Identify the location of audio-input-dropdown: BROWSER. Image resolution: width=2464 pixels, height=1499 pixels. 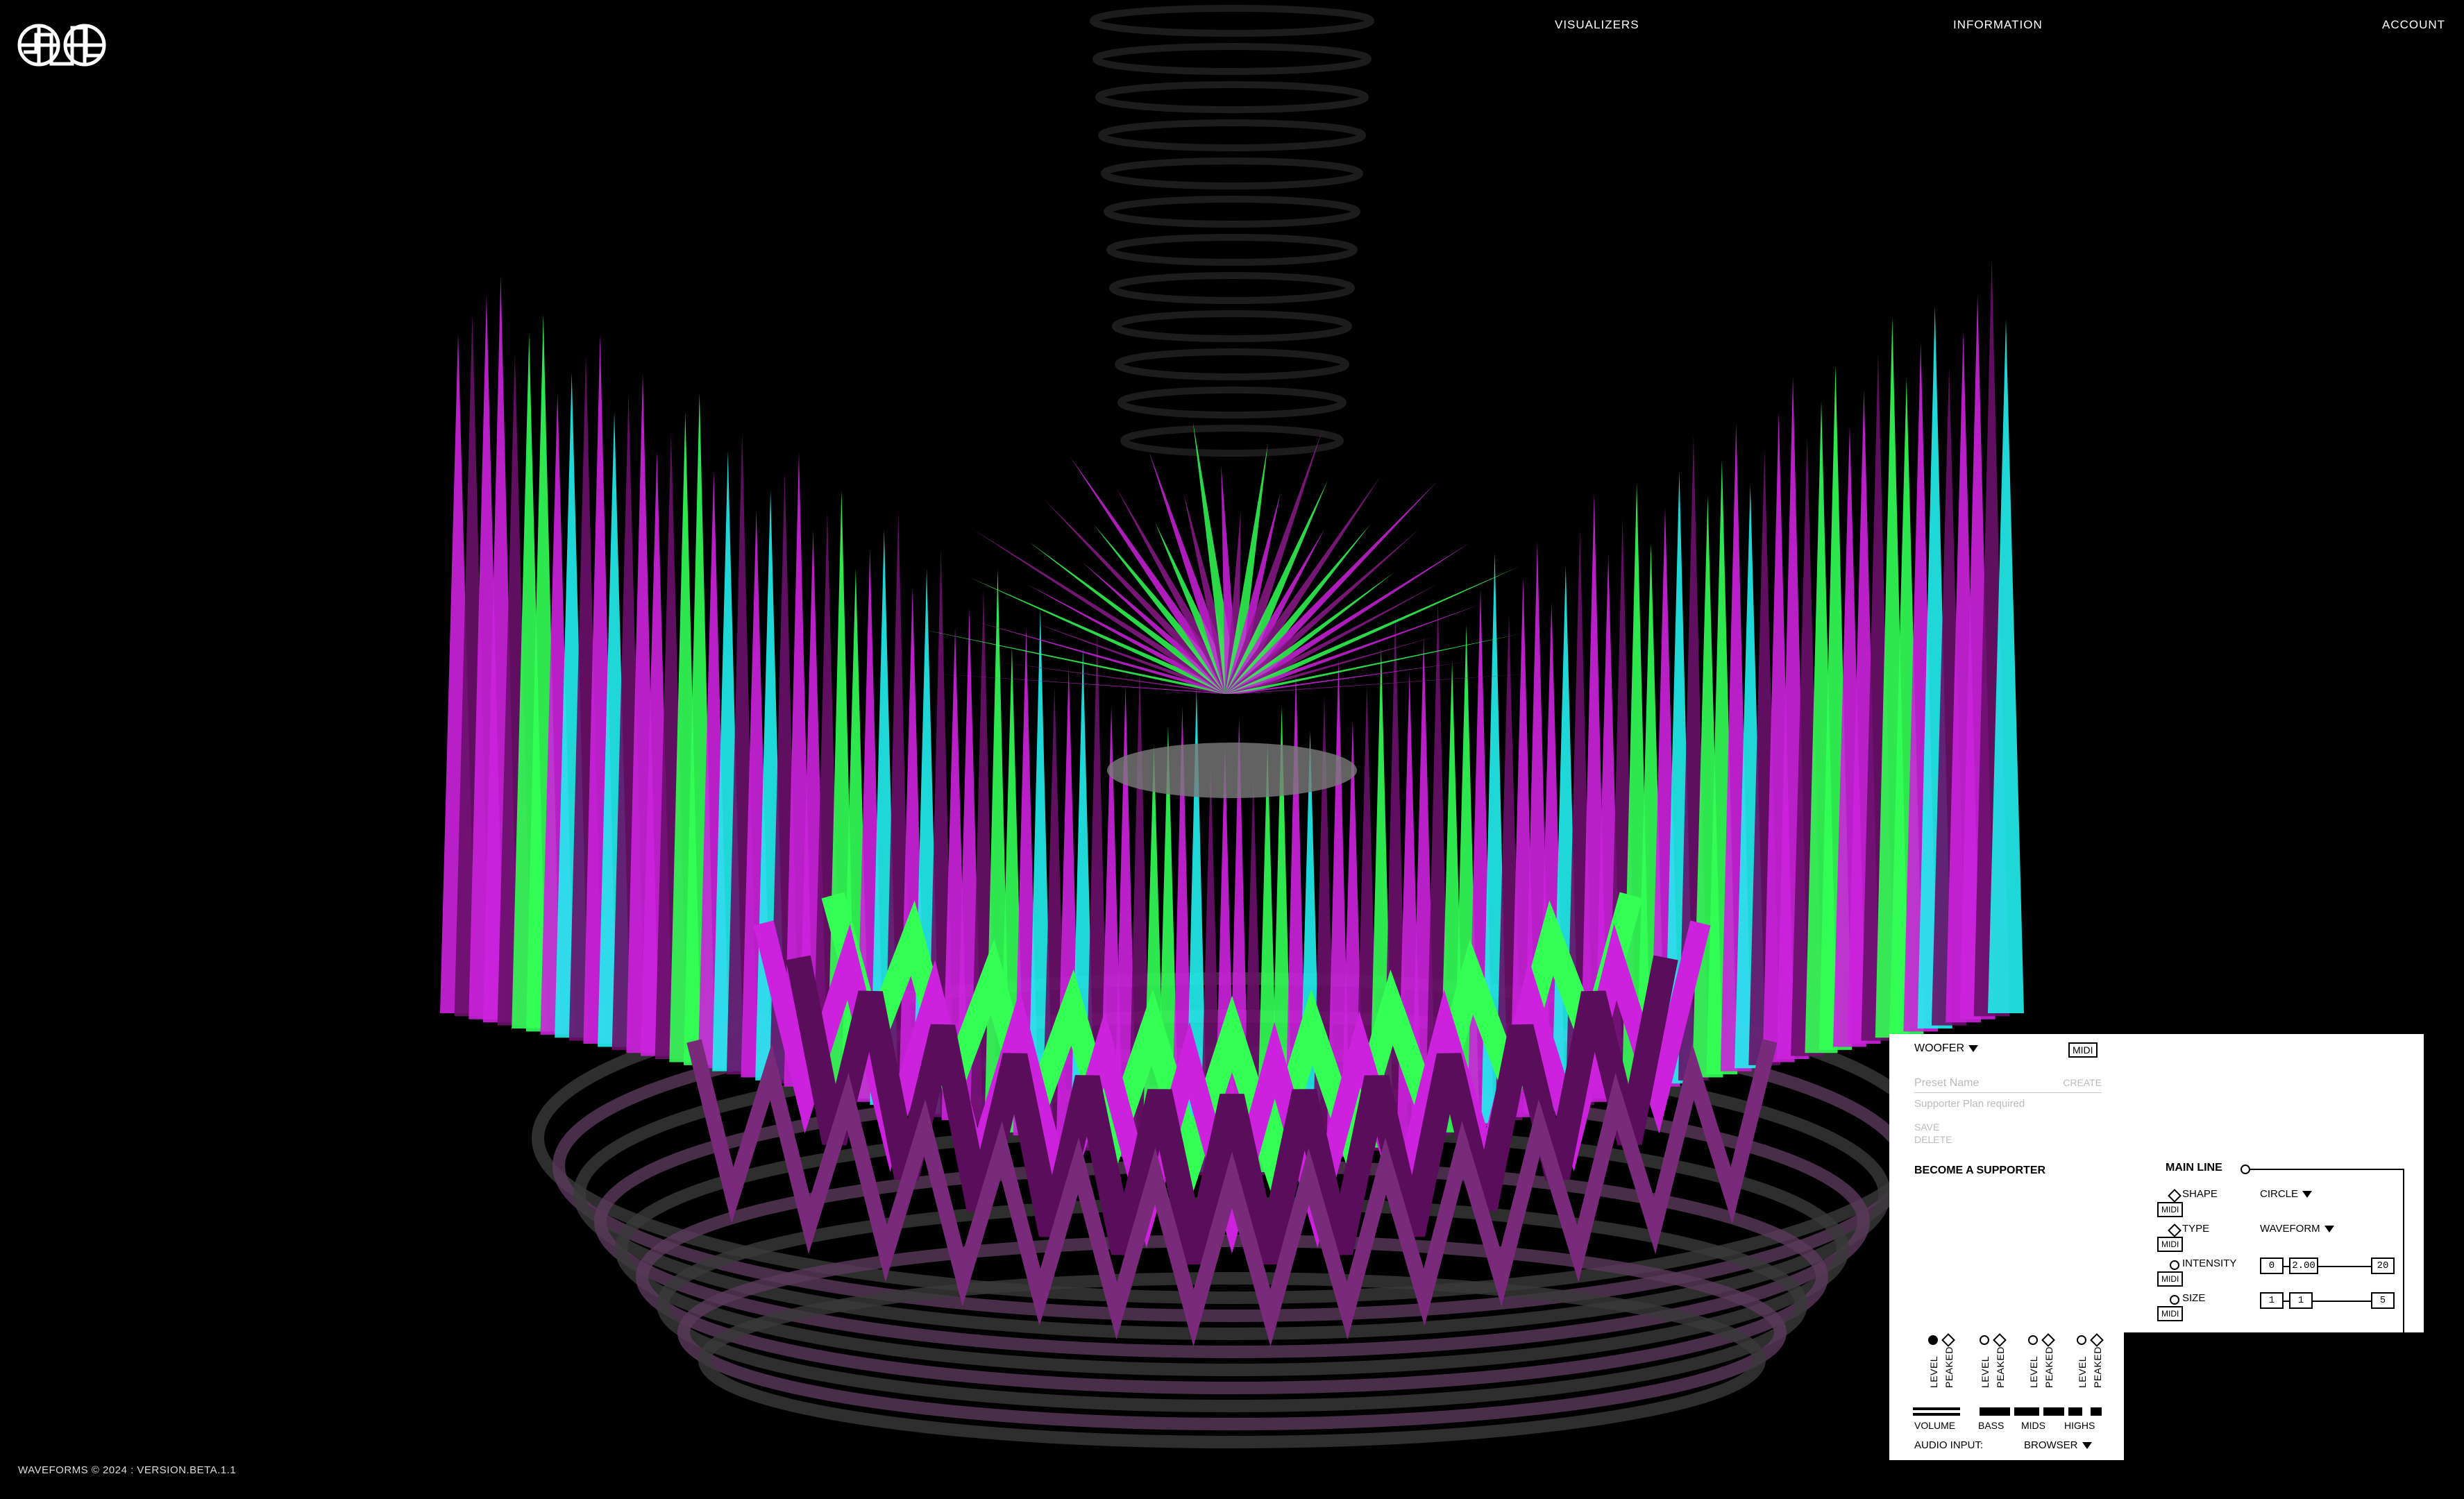
(2058, 1445).